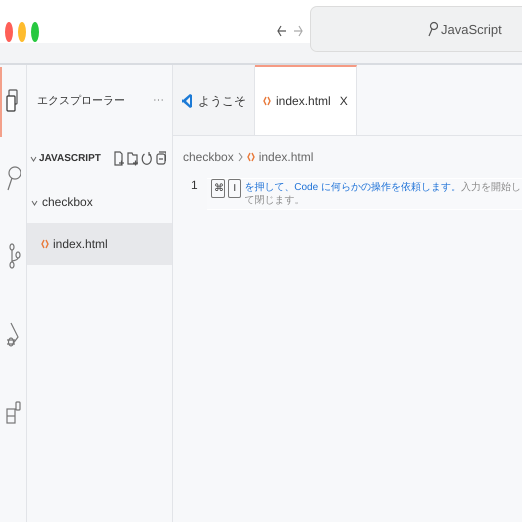 The width and height of the screenshot is (522, 522). I want to click on run-debug-icon, so click(13, 334).